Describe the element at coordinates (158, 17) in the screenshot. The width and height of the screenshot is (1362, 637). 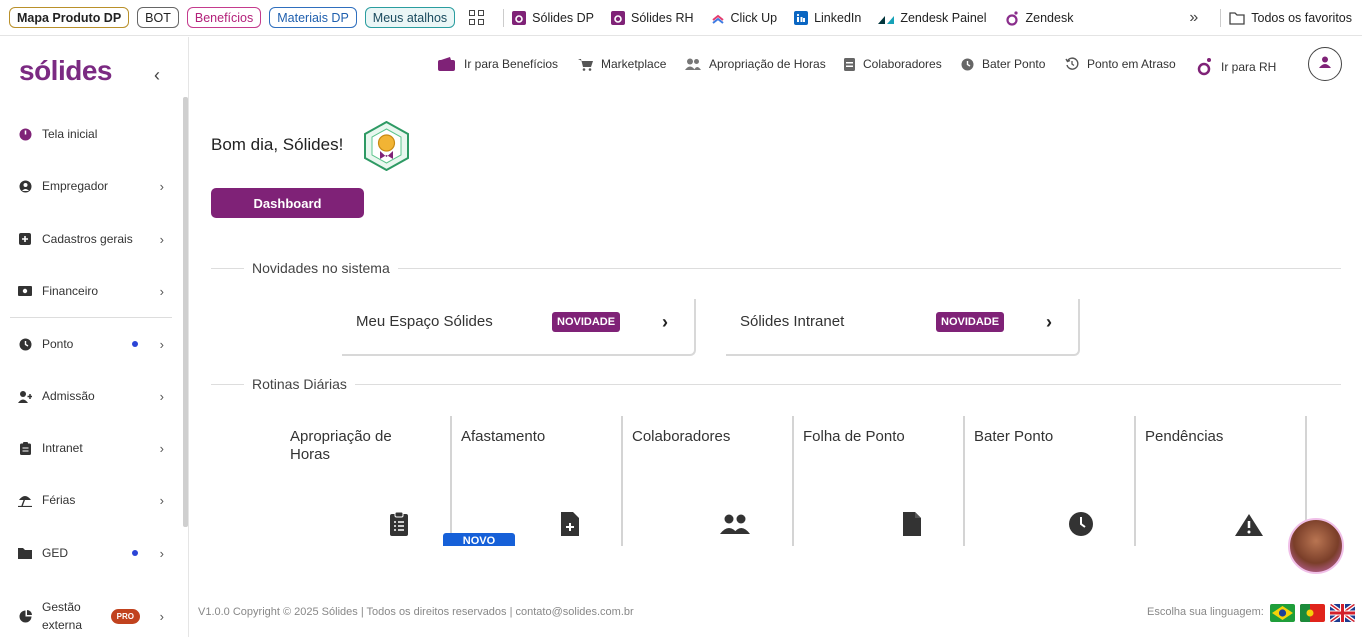
I see `bookmark-folder-bot: BOT` at that location.